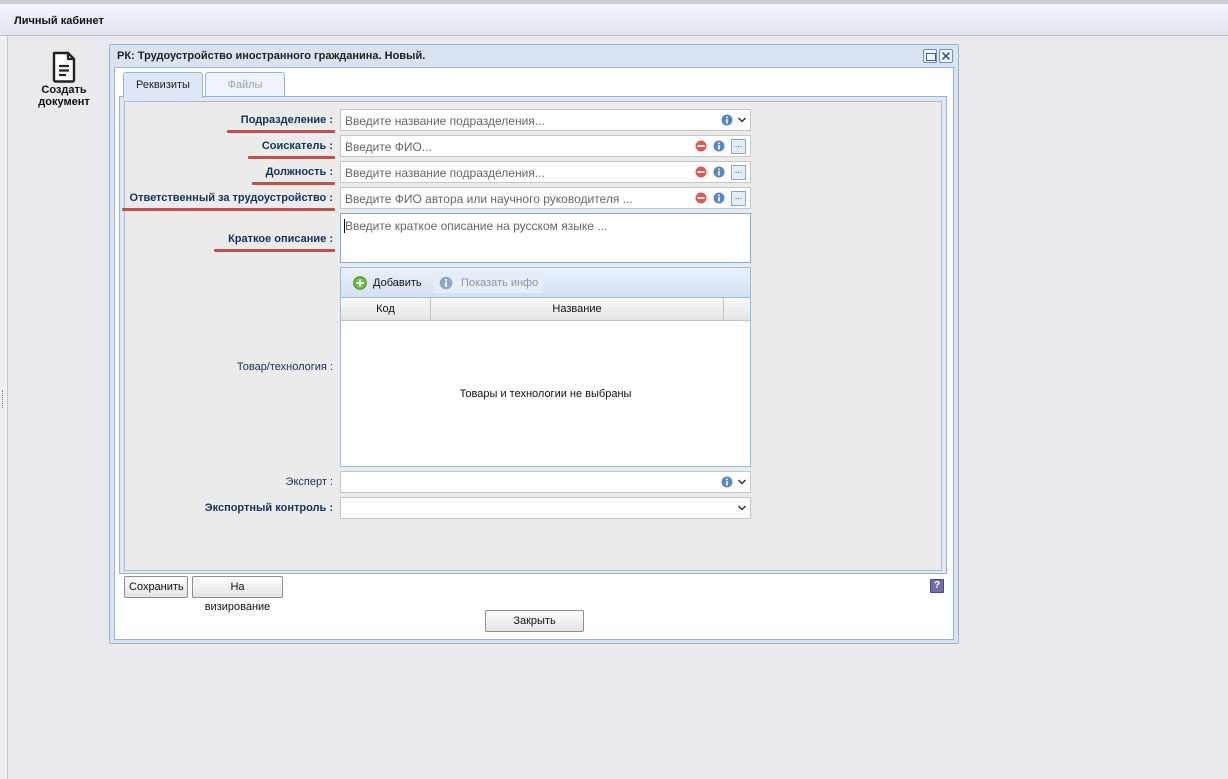 The image size is (1228, 779). I want to click on export-control-combobox, so click(545, 508).